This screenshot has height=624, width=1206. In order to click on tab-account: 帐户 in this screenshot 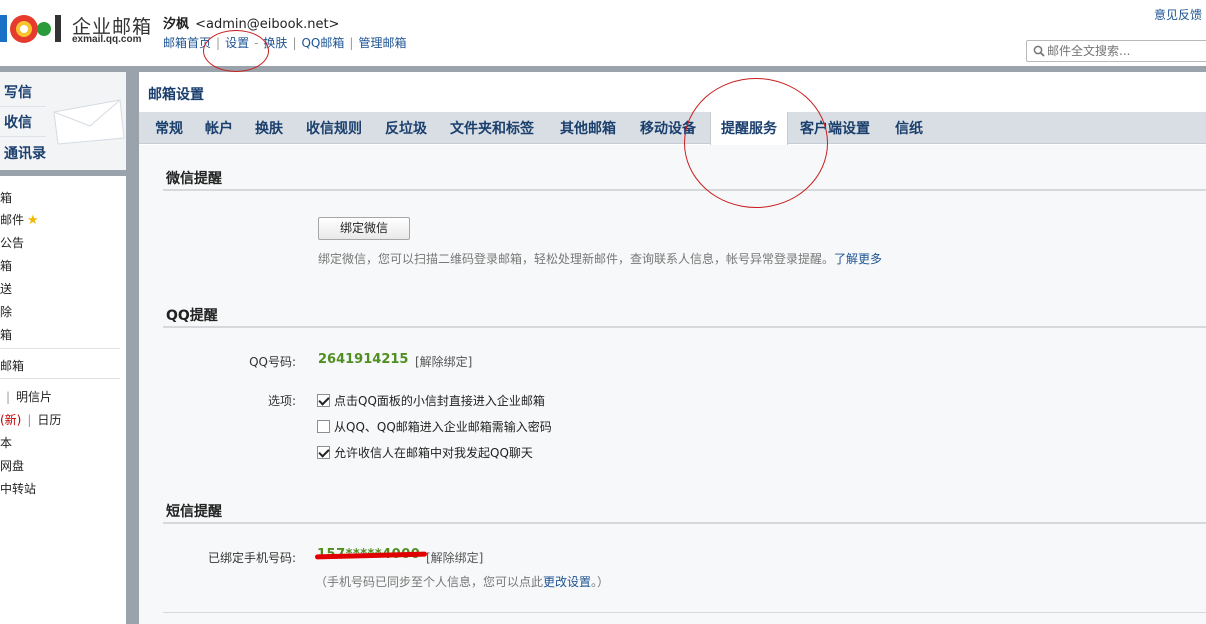, I will do `click(219, 128)`.